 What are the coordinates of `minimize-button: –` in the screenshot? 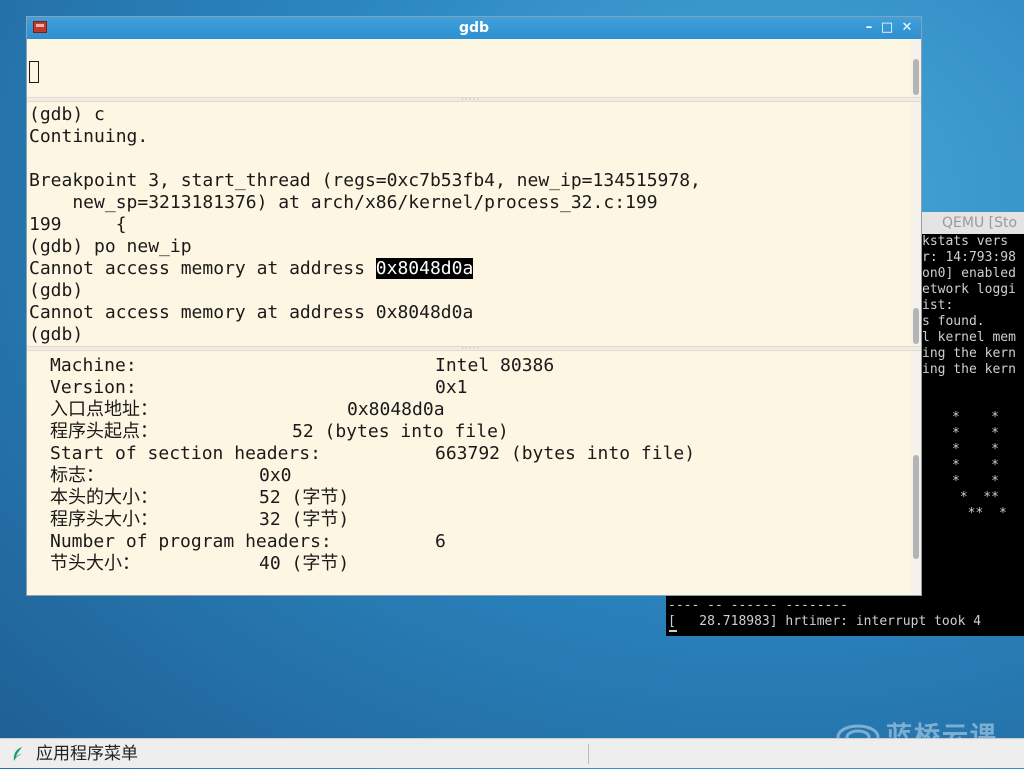 It's located at (869, 28).